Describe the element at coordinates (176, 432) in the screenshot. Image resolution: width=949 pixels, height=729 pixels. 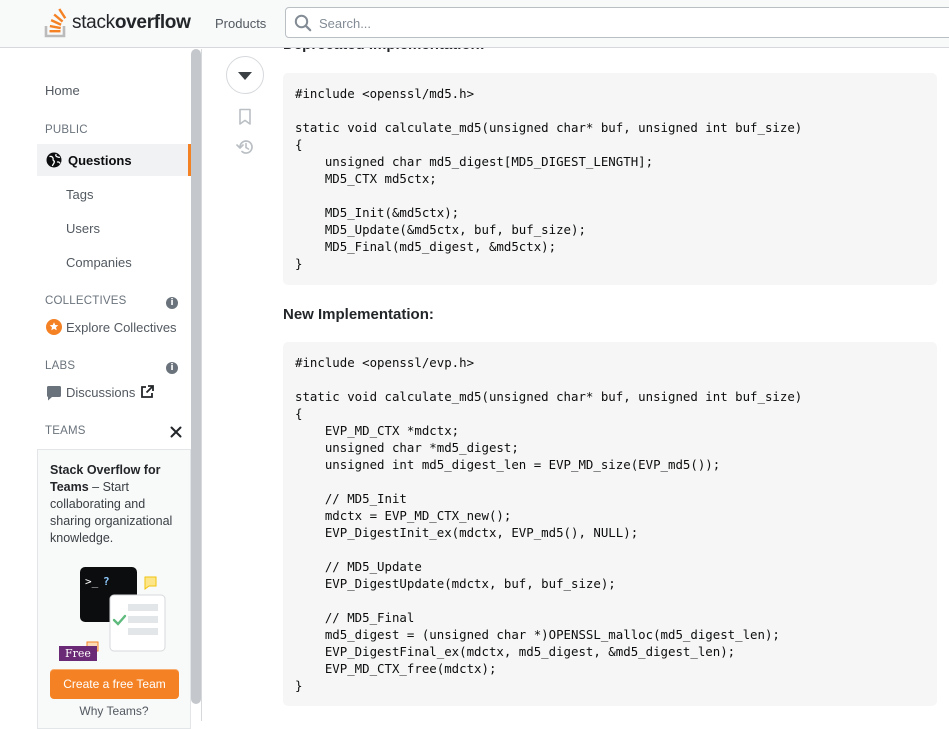
I see `close-icon` at that location.